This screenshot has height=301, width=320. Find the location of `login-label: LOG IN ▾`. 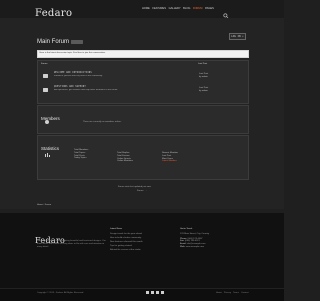

login-label: LOG IN ▾ is located at coordinates (237, 36).